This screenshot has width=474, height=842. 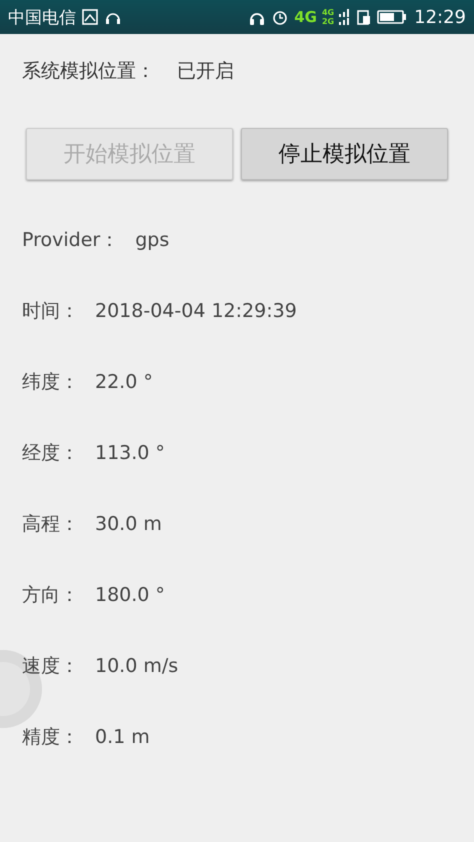 What do you see at coordinates (50, 382) in the screenshot?
I see `field-label: 纬度：` at bounding box center [50, 382].